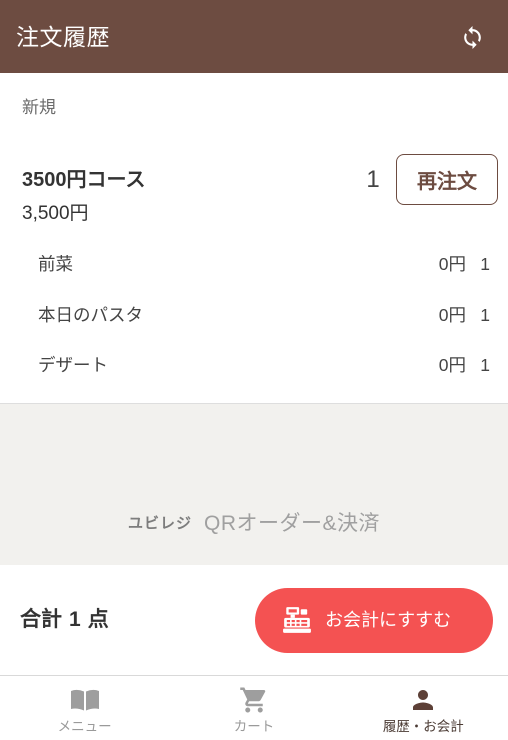  I want to click on nav-item-history: 履歴・お会計, so click(423, 708).